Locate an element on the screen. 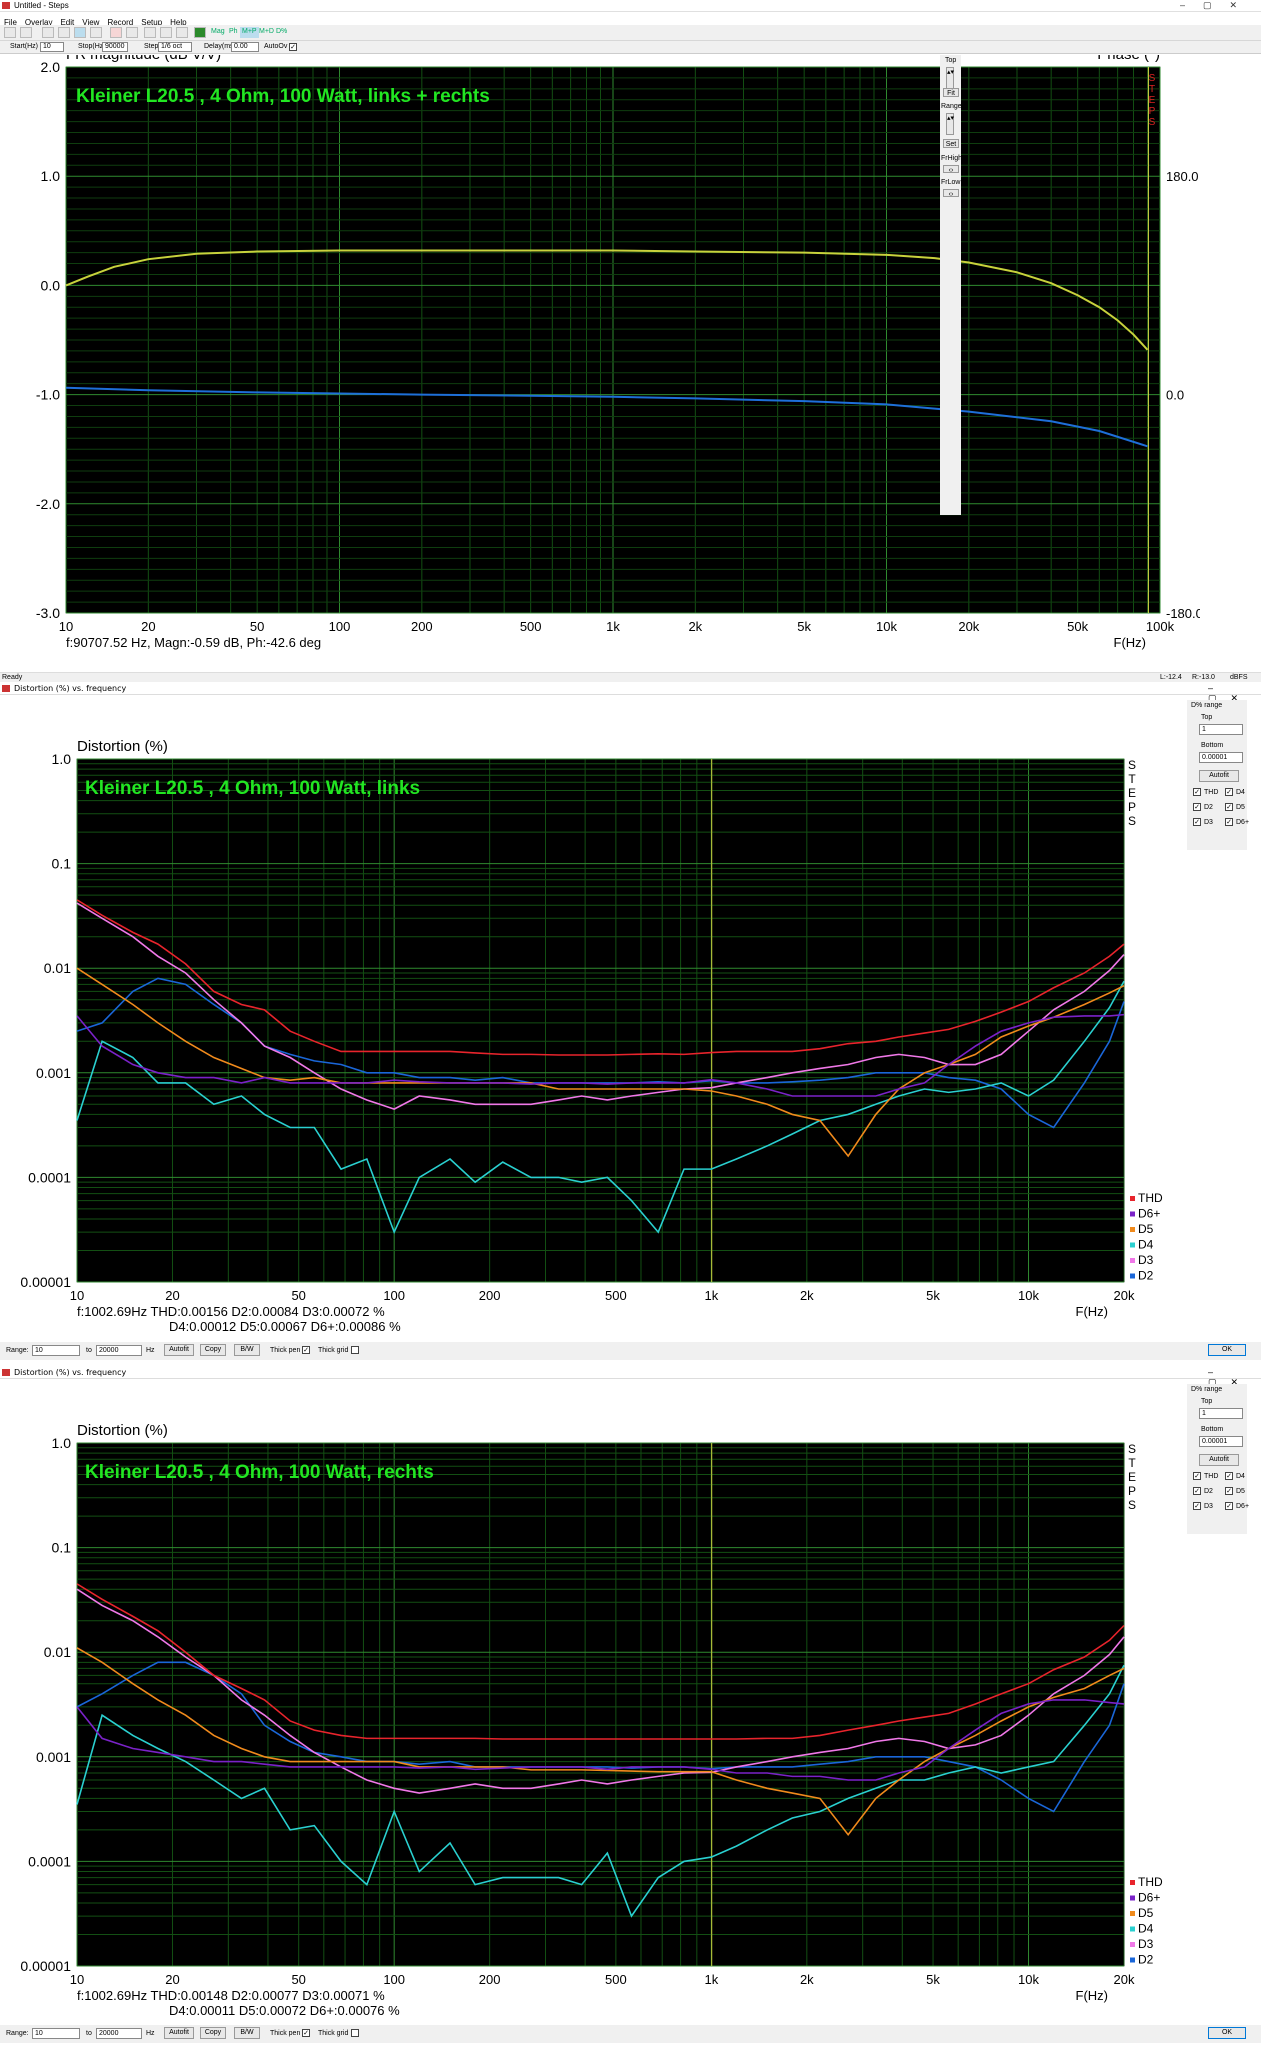 This screenshot has width=1261, height=2048. dist-right-copy-button: Copy is located at coordinates (213, 2033).